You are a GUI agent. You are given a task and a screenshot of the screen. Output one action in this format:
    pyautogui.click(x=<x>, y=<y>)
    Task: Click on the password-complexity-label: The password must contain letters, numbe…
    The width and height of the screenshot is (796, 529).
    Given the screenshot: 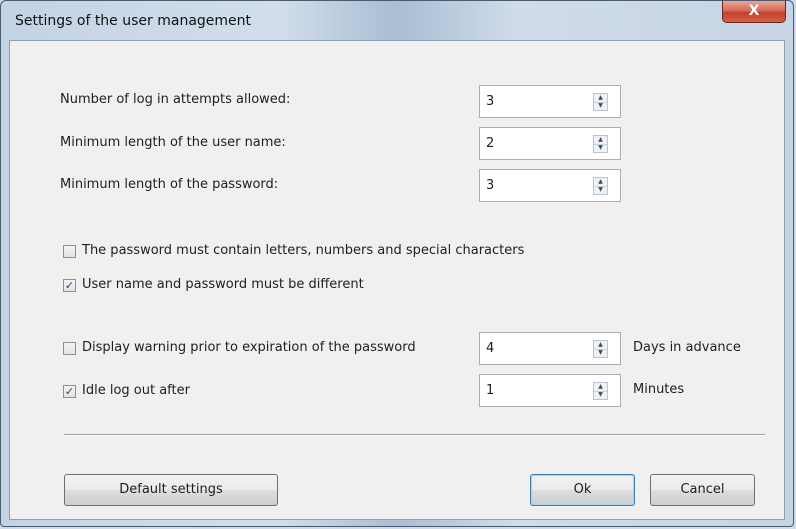 What is the action you would take?
    pyautogui.click(x=303, y=250)
    